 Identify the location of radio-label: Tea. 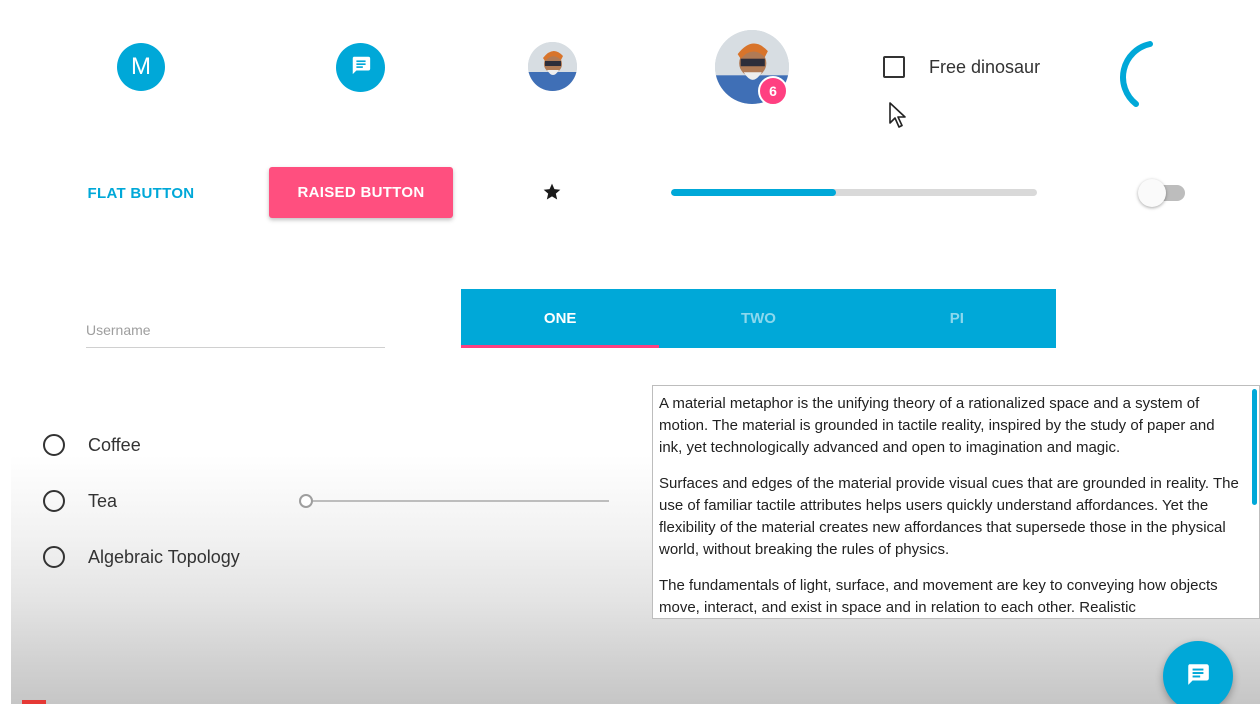
(103, 500).